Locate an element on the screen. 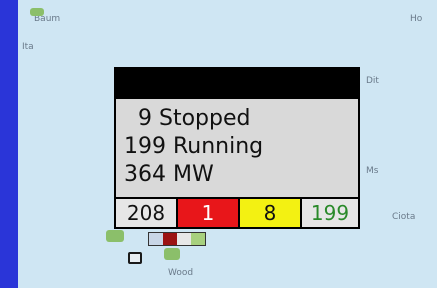 The height and width of the screenshot is (288, 437). popup-header is located at coordinates (237, 84).